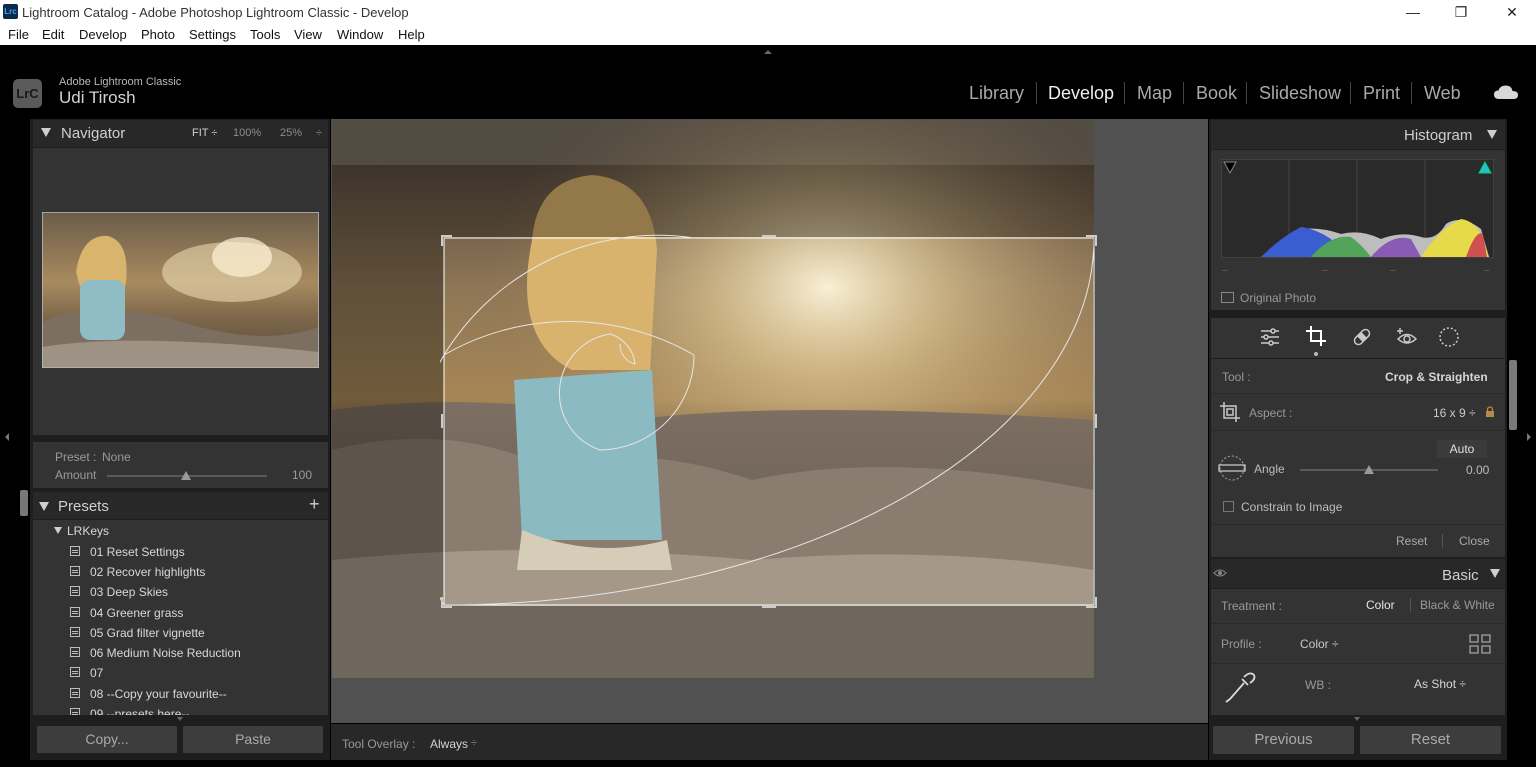  I want to click on auto-button: Auto, so click(1462, 449).